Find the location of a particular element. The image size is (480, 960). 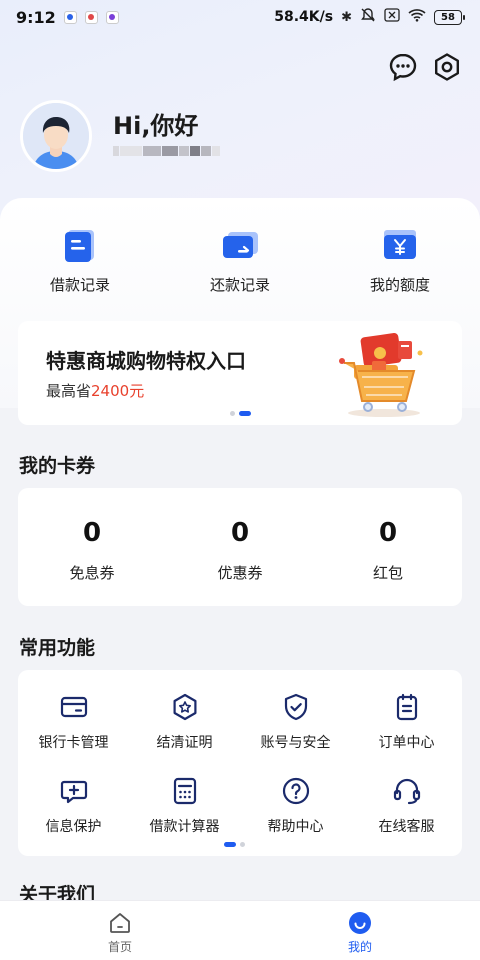

functions-section-title: 常用功能 is located at coordinates (57, 648).